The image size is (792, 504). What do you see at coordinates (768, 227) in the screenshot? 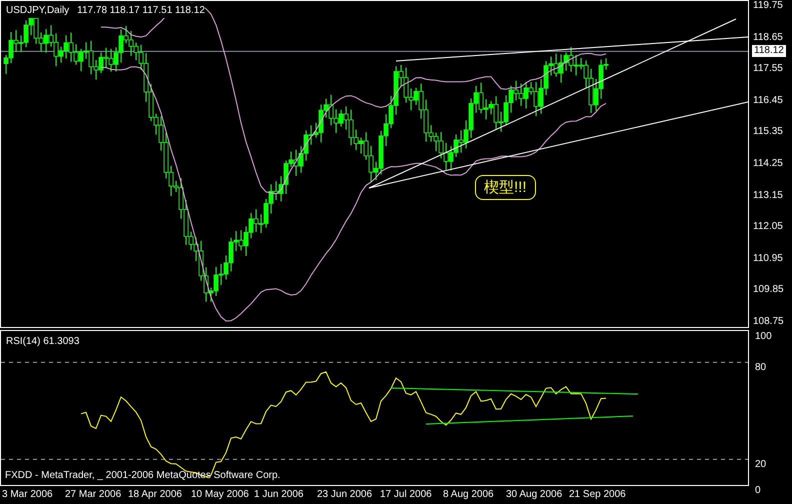
I see `price-tick-label: 112.05` at bounding box center [768, 227].